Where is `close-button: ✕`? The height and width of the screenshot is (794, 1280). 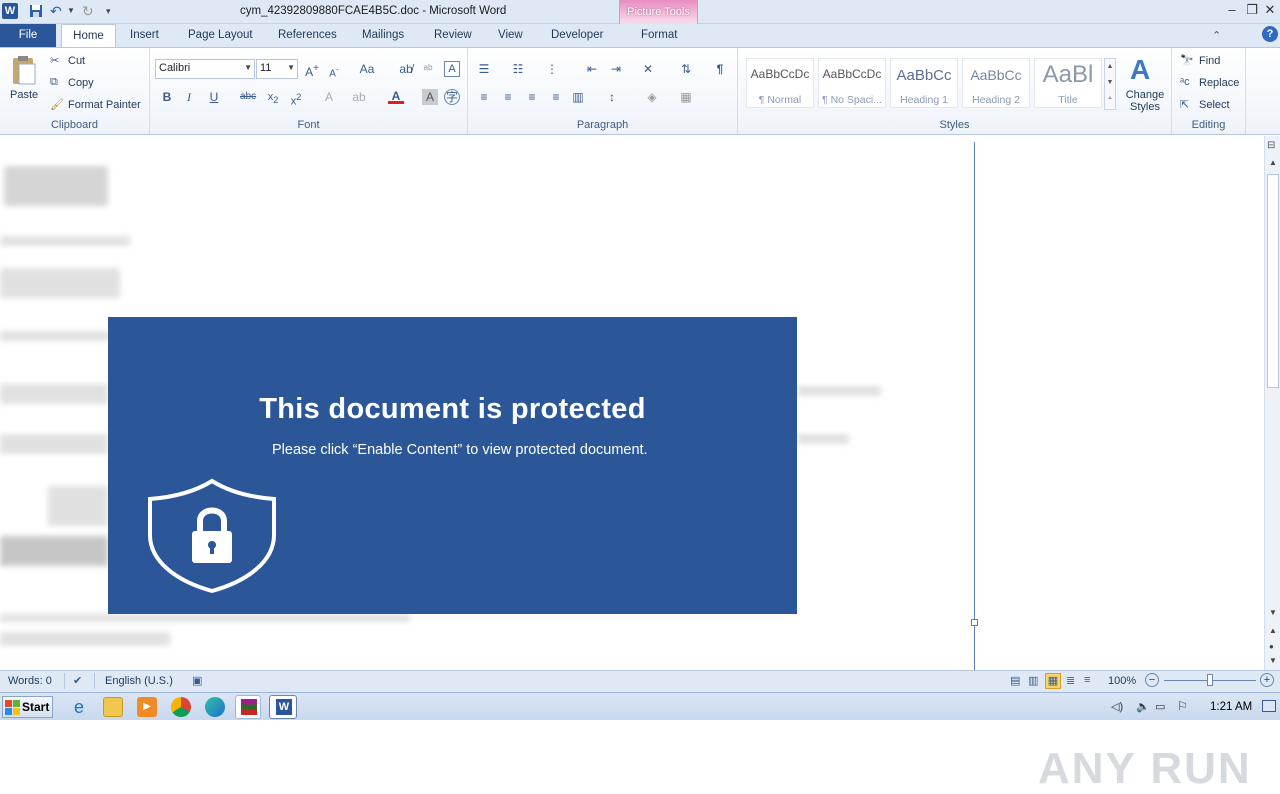 close-button: ✕ is located at coordinates (1270, 10).